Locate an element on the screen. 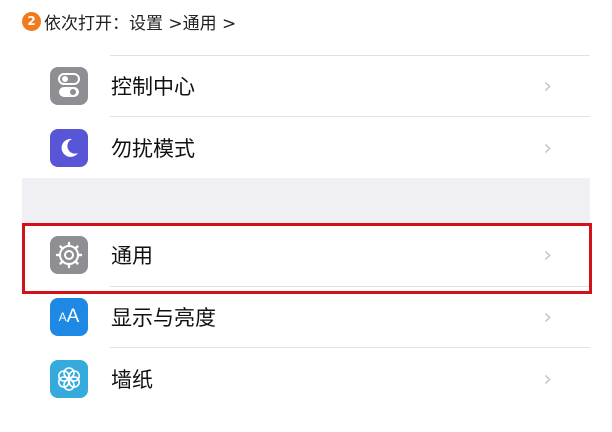  control-center-icon is located at coordinates (69, 86).